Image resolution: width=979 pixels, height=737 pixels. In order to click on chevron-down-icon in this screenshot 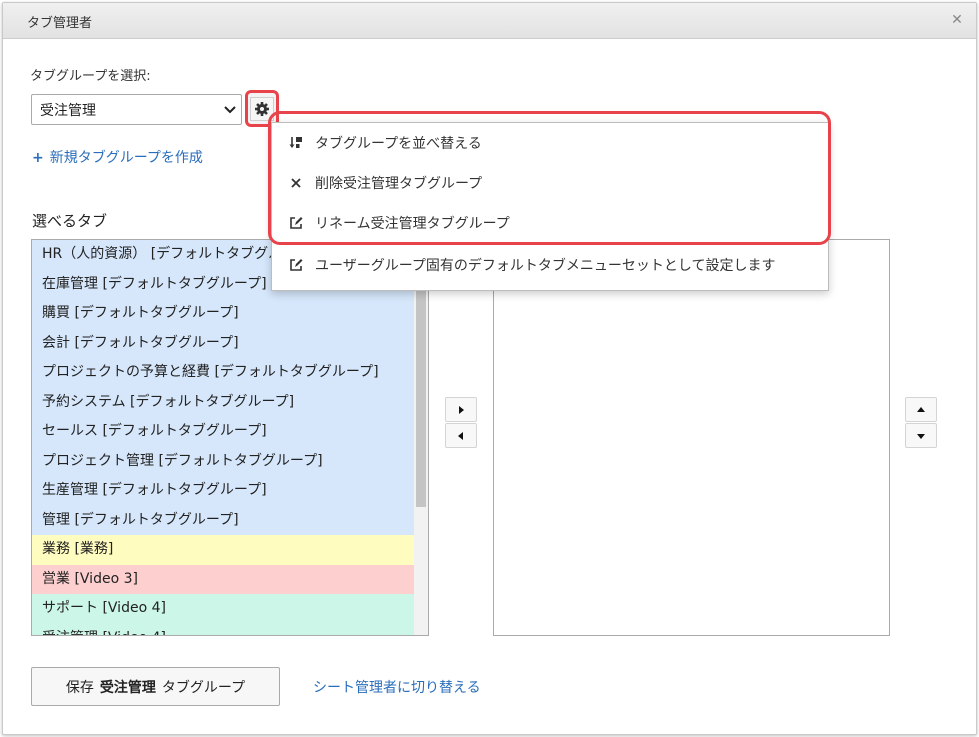, I will do `click(230, 109)`.